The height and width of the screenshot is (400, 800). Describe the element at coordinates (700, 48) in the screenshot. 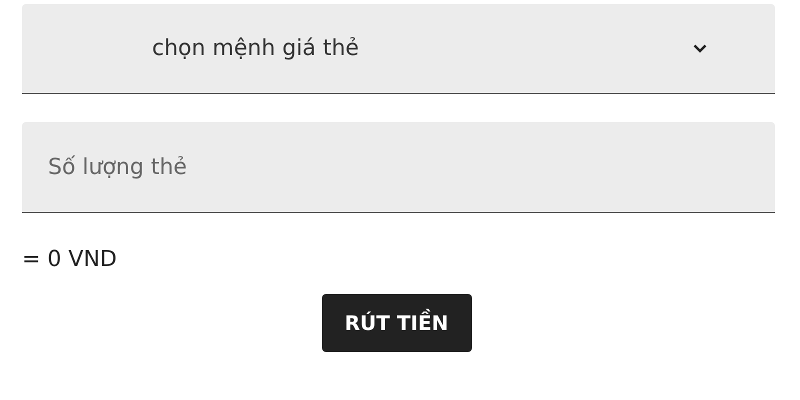

I see `chevron-down-icon` at that location.